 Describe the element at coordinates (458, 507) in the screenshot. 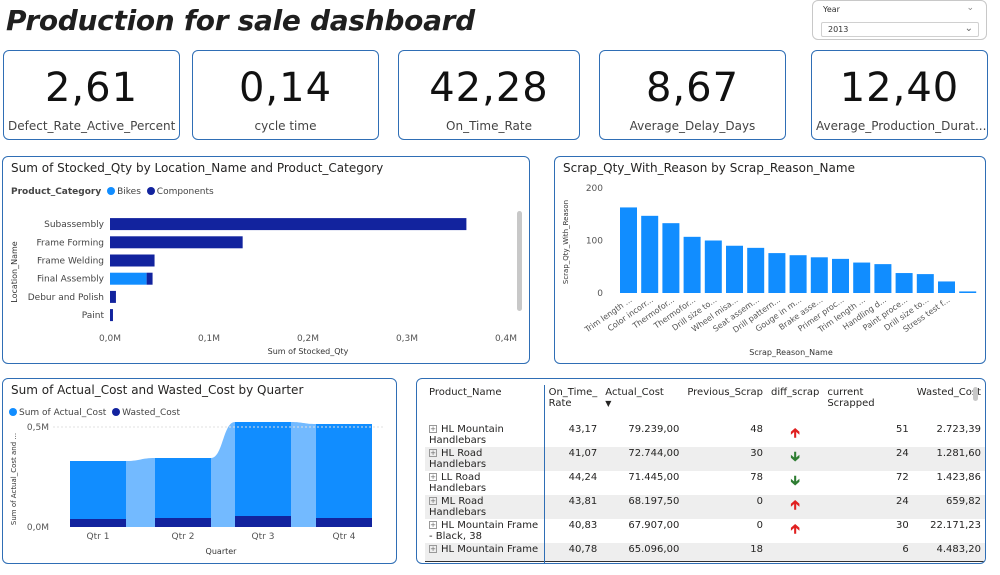

I see `product-name: ML Road Handlebars` at that location.